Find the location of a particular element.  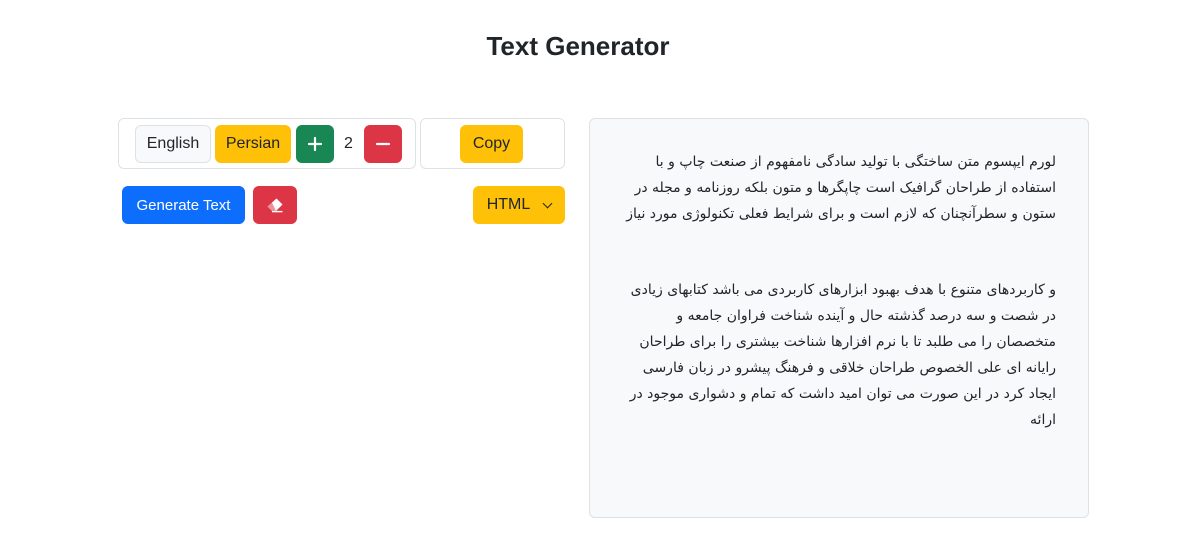

format-select: HTML is located at coordinates (519, 205).